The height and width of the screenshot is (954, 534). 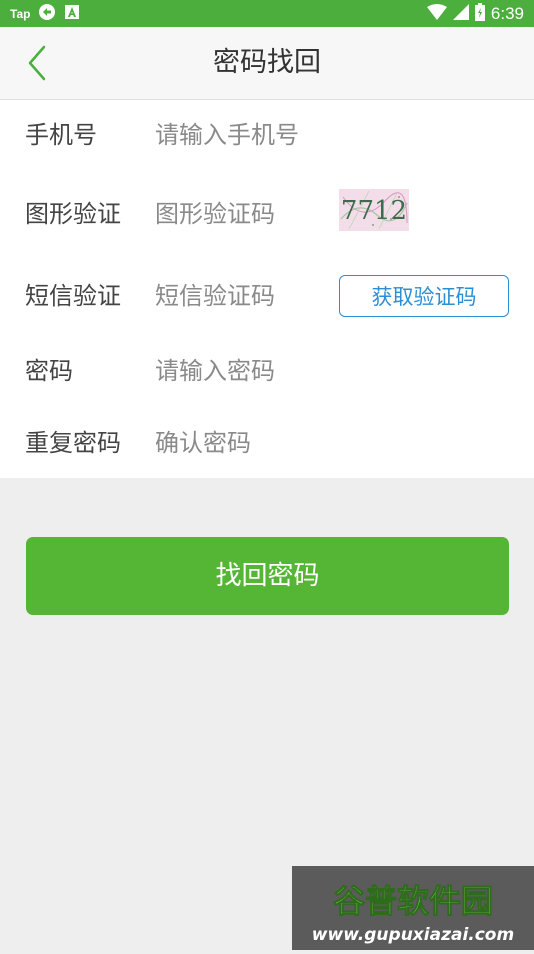 What do you see at coordinates (507, 13) in the screenshot?
I see `status-time: 6:39` at bounding box center [507, 13].